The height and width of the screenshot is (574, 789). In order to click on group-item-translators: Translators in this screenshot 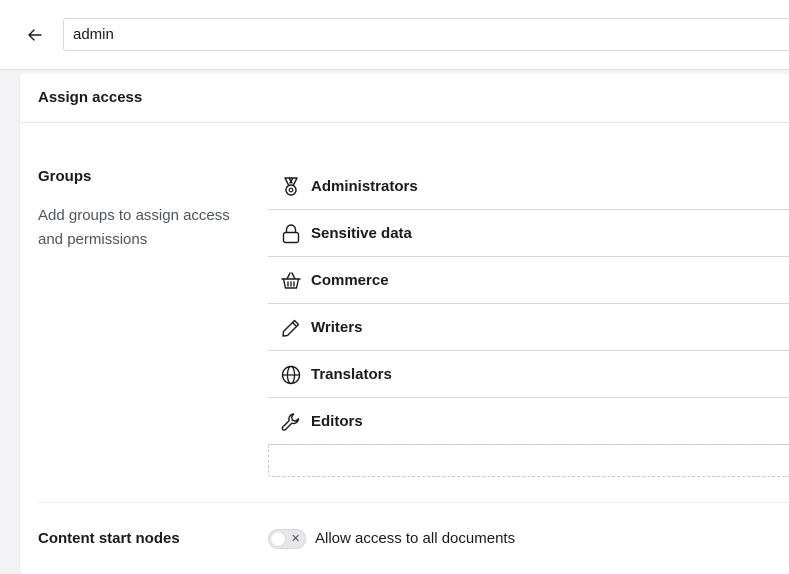, I will do `click(528, 374)`.